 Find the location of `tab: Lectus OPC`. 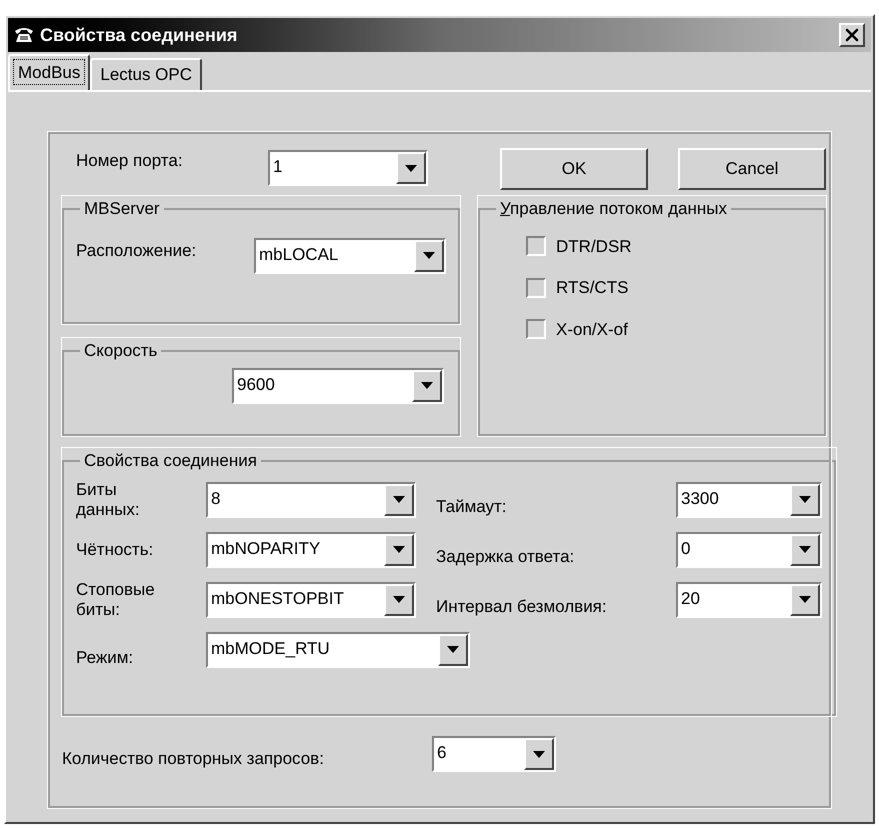

tab: Lectus OPC is located at coordinates (146, 74).